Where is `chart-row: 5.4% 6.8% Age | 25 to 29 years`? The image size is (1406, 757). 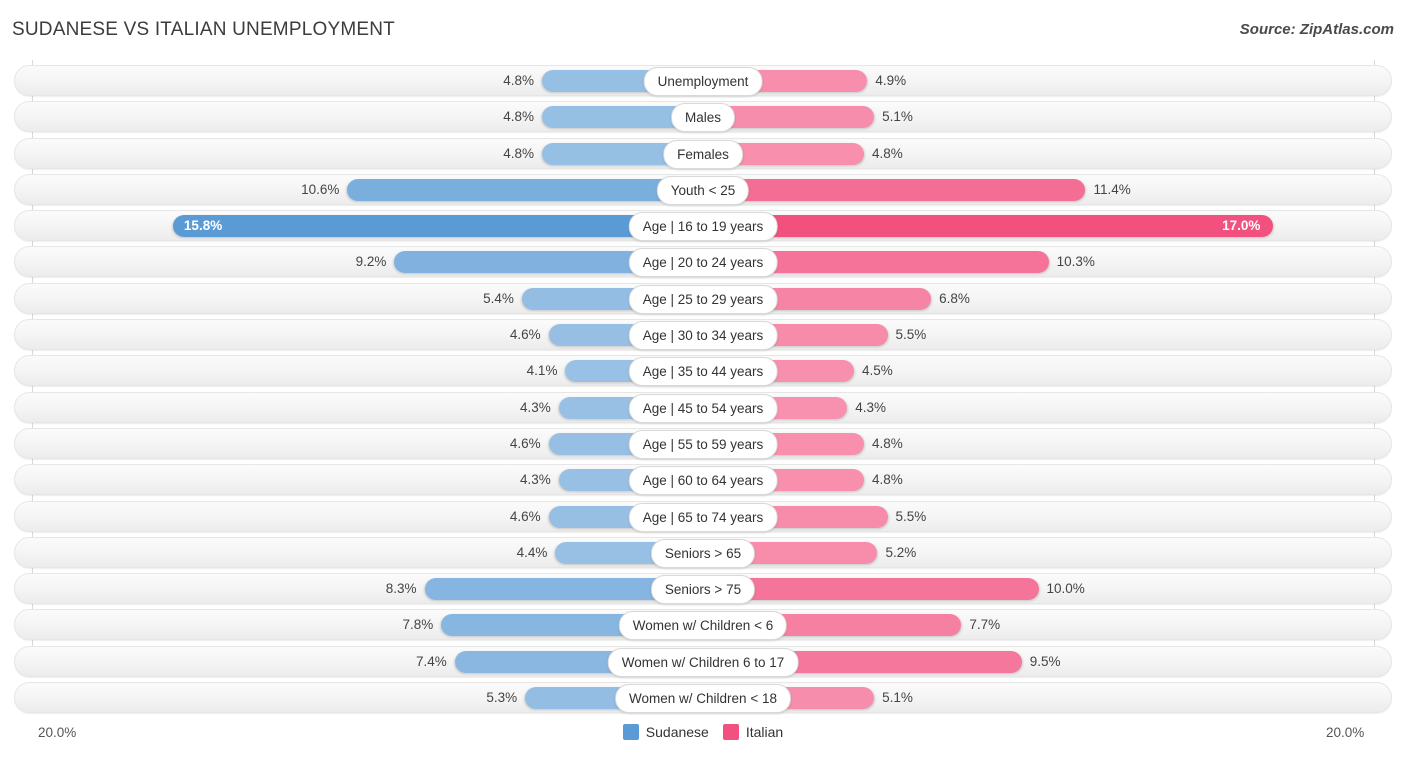
chart-row: 5.4% 6.8% Age | 25 to 29 years is located at coordinates (703, 299).